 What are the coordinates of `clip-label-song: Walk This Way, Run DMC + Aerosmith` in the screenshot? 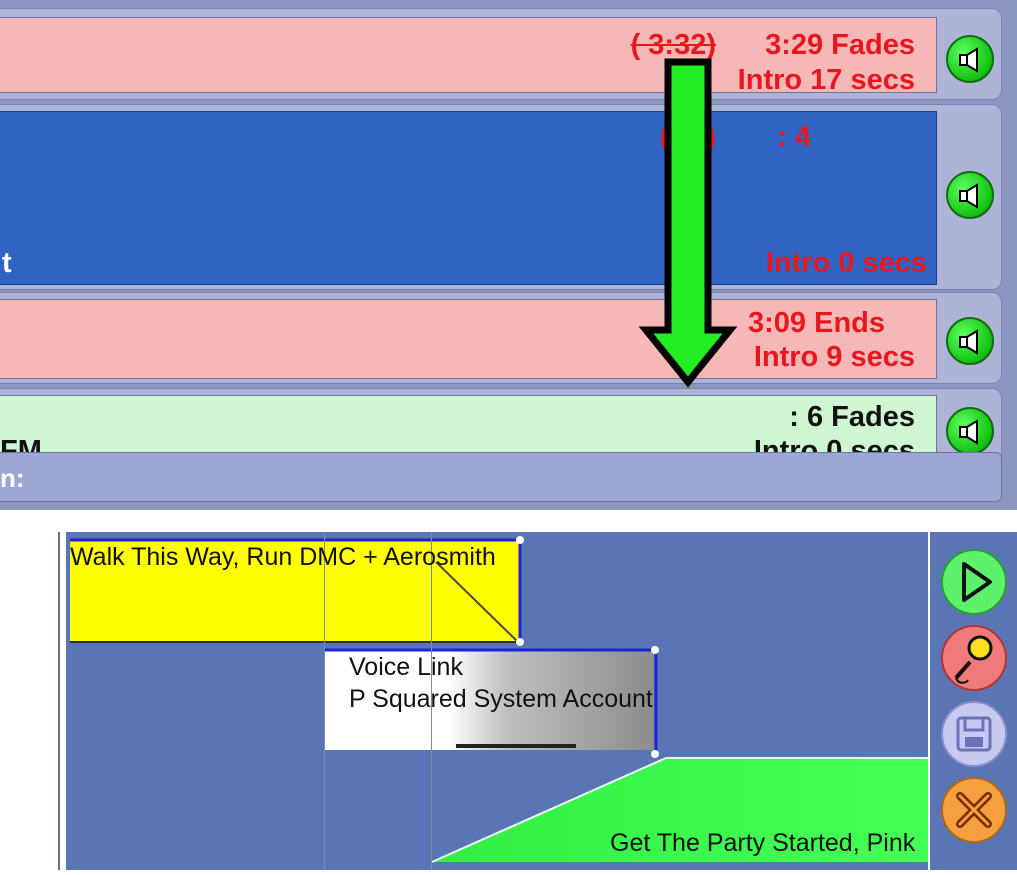 It's located at (283, 557).